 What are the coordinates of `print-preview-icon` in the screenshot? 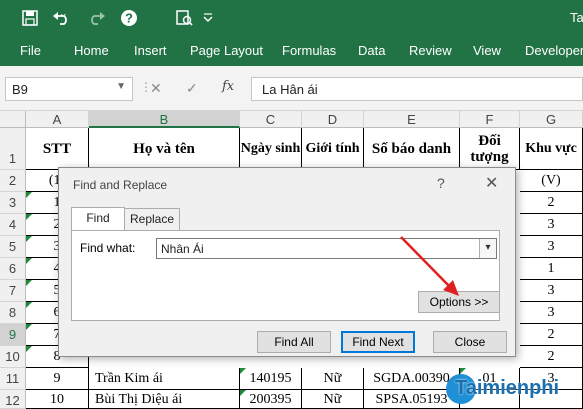 It's located at (184, 18).